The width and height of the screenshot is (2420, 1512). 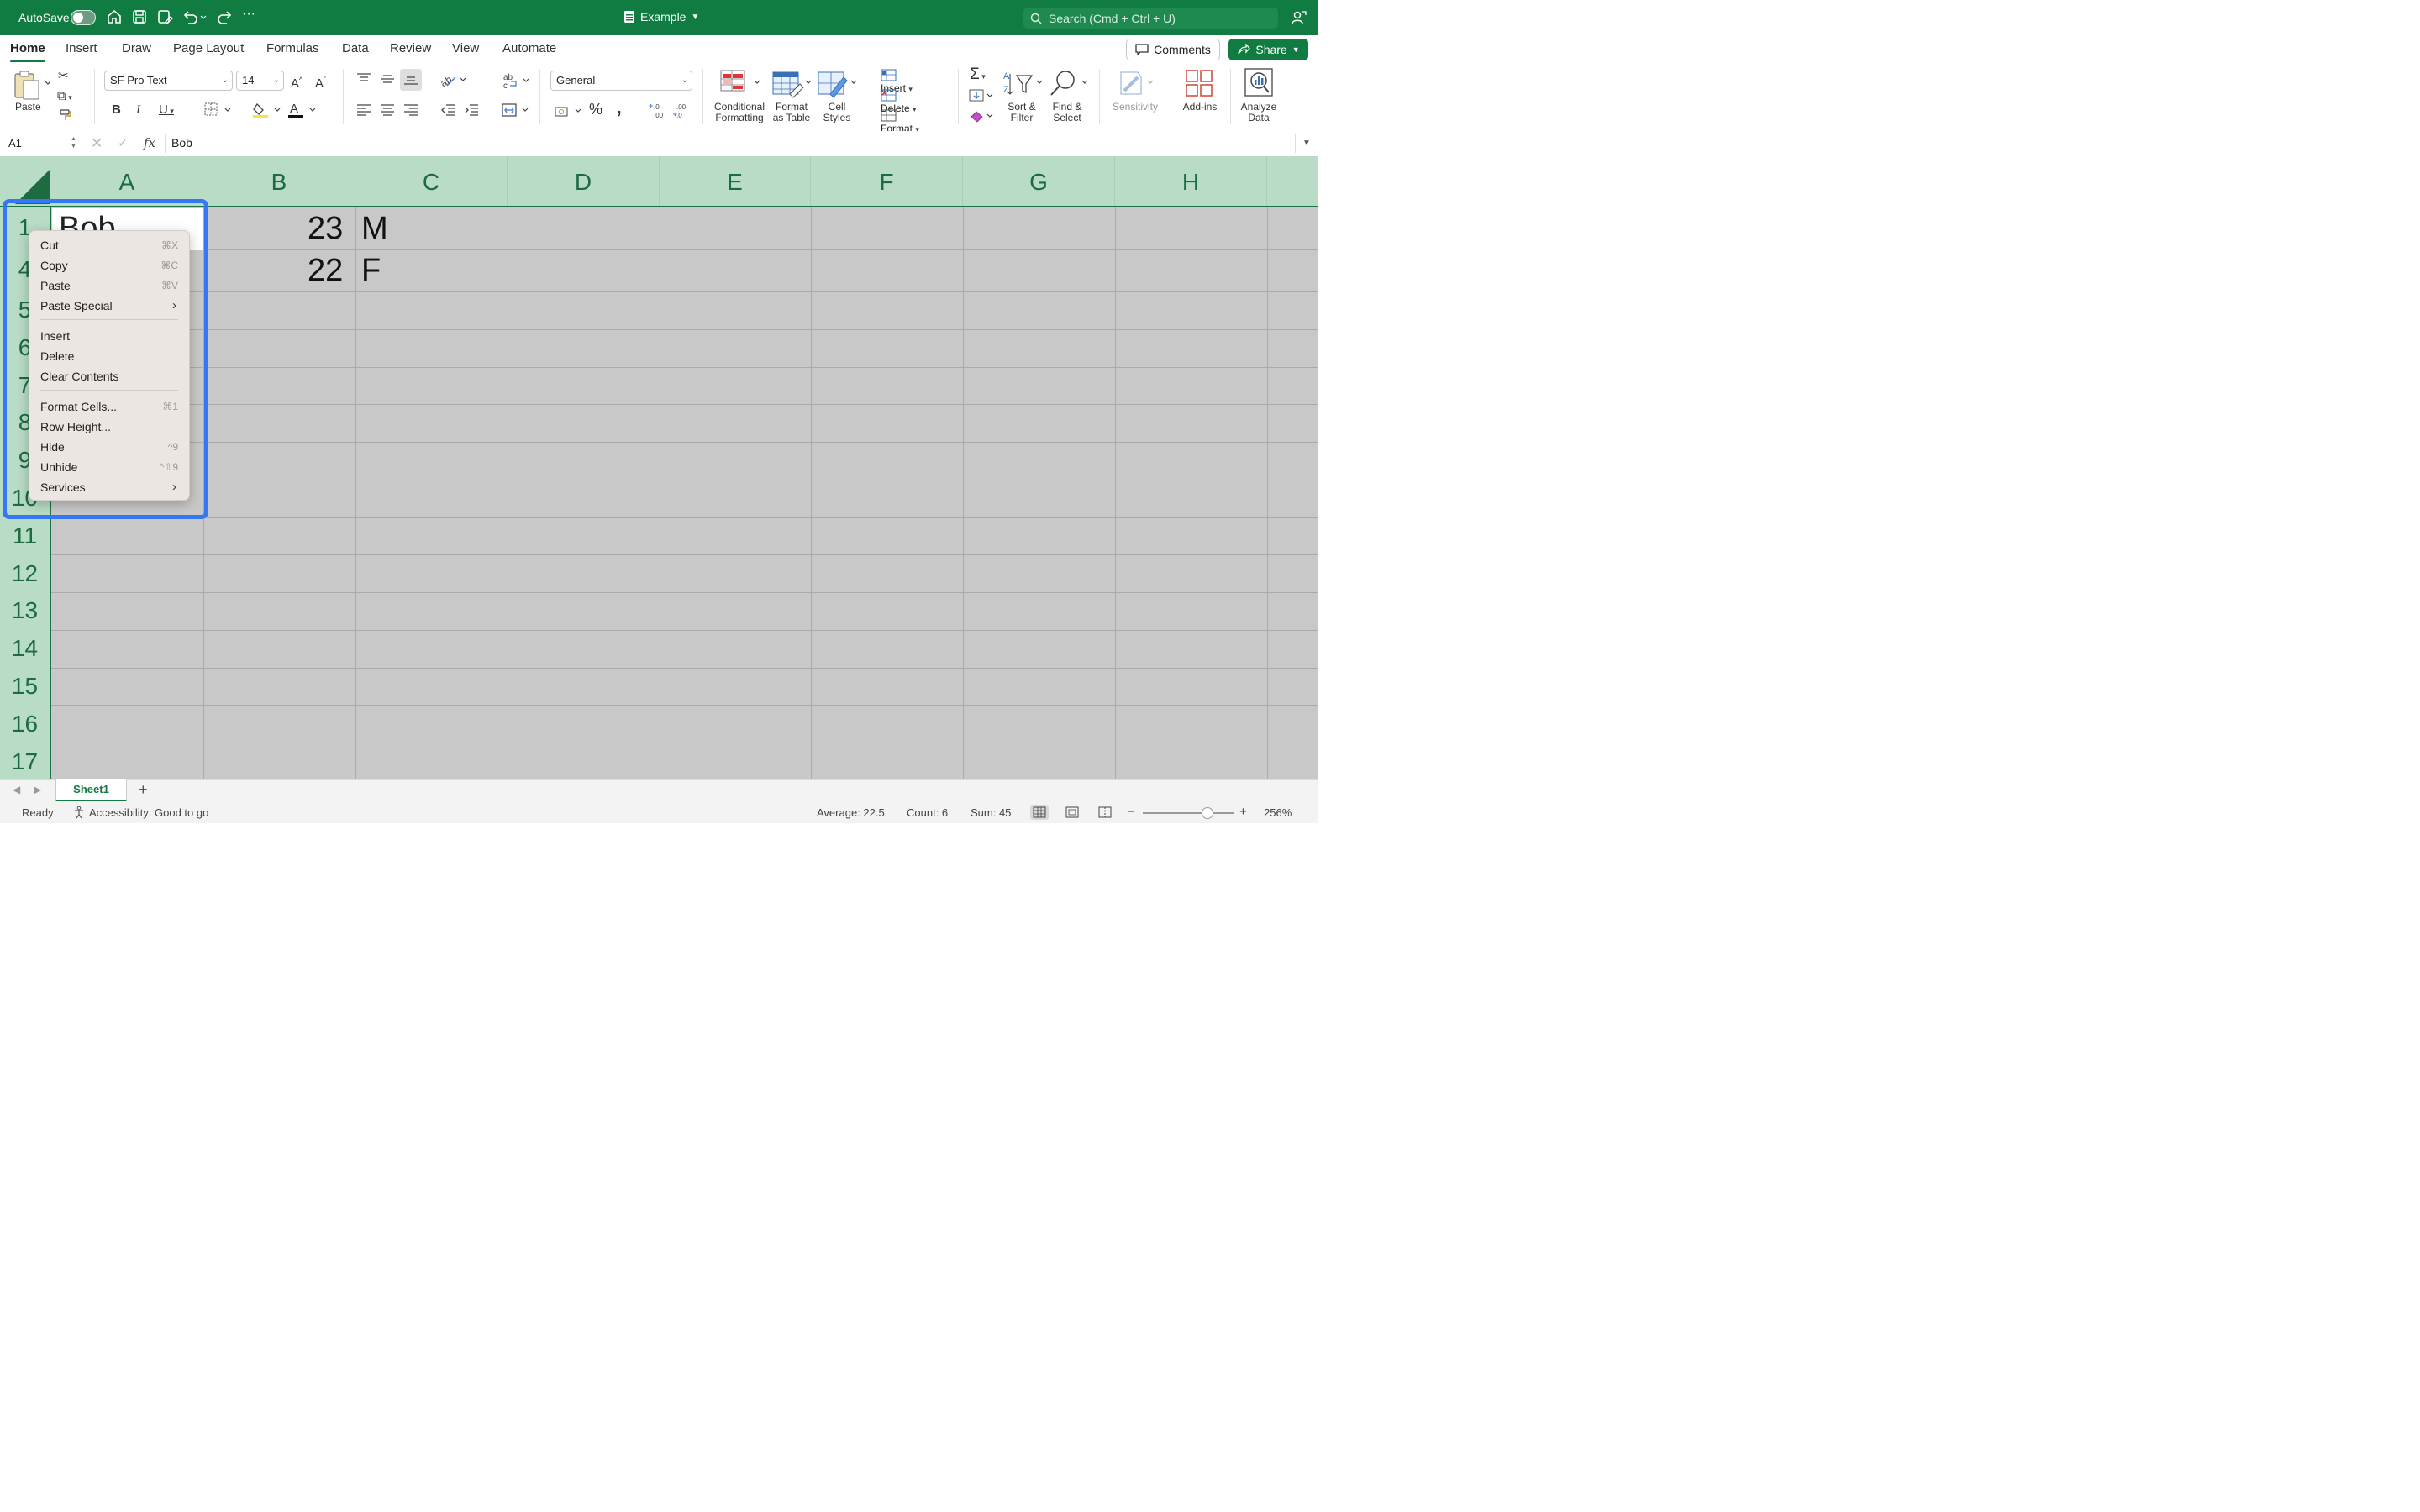 I want to click on analyze-data-button, so click(x=1259, y=82).